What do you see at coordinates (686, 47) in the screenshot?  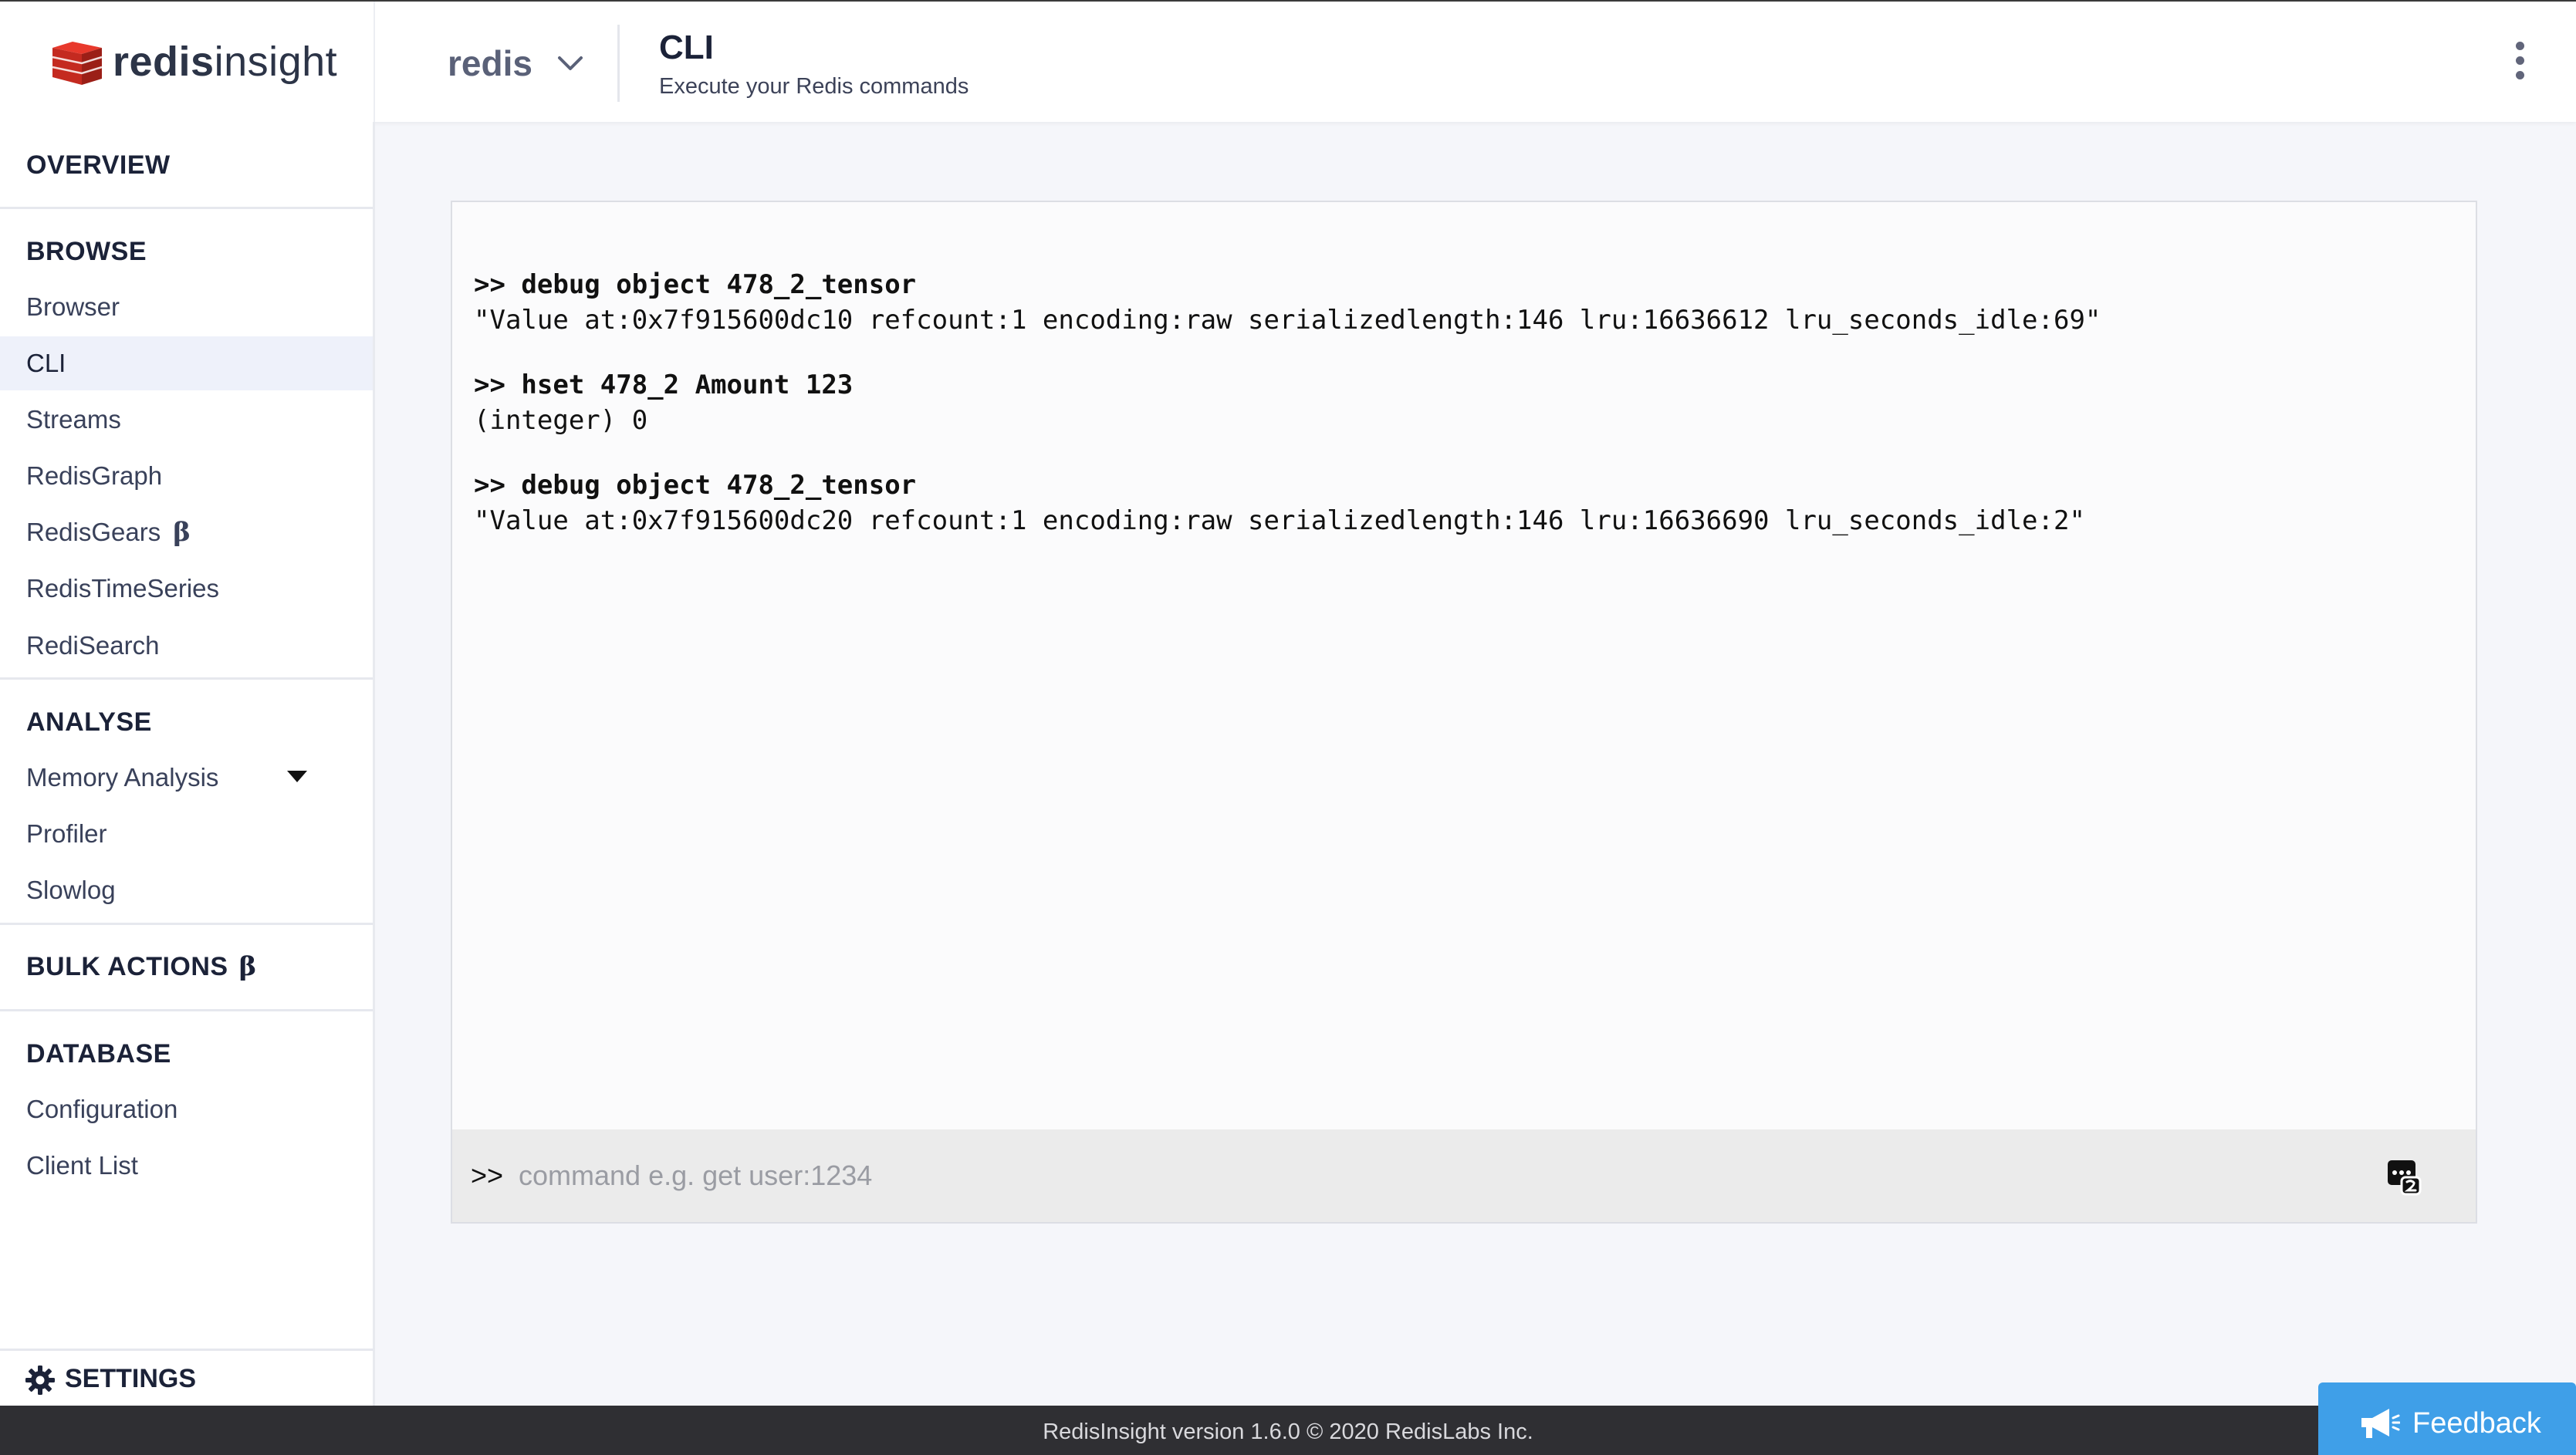 I see `page-title: CLI` at bounding box center [686, 47].